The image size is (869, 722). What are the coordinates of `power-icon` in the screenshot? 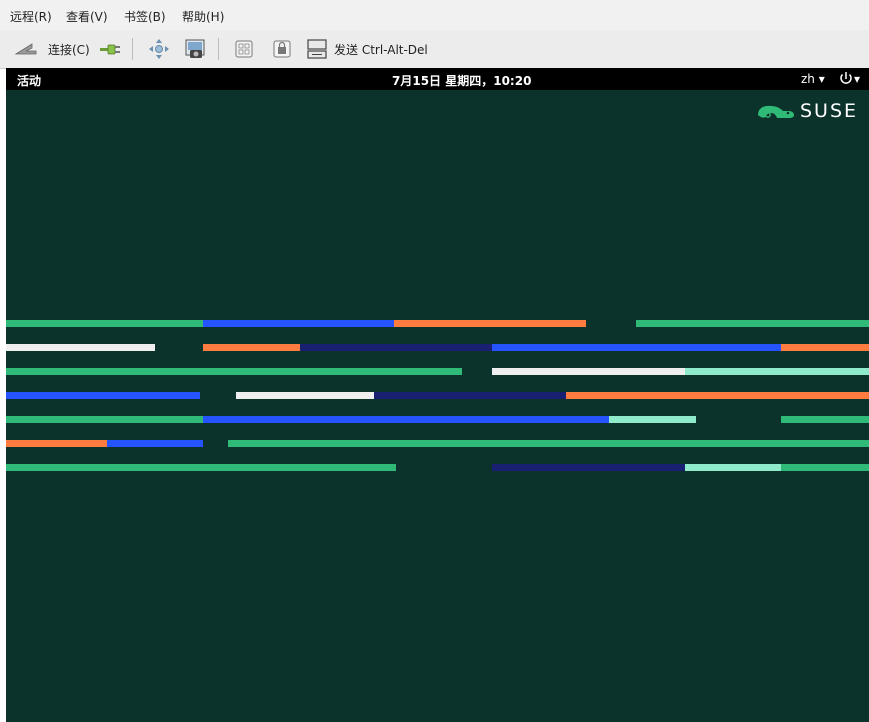 It's located at (846, 78).